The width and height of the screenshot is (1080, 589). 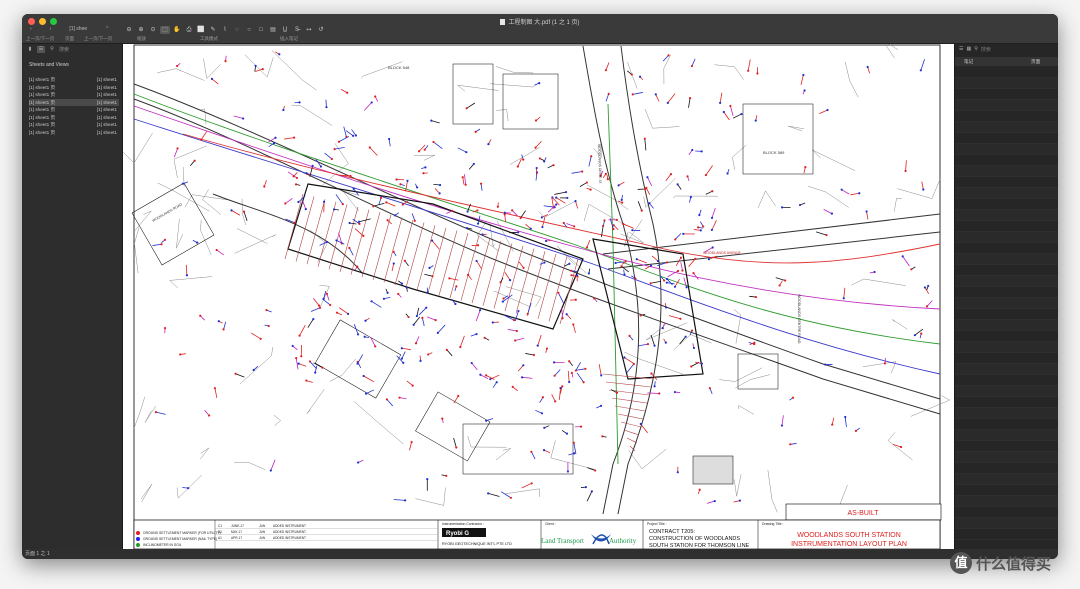 I want to click on hand-icon: ✋, so click(x=177, y=30).